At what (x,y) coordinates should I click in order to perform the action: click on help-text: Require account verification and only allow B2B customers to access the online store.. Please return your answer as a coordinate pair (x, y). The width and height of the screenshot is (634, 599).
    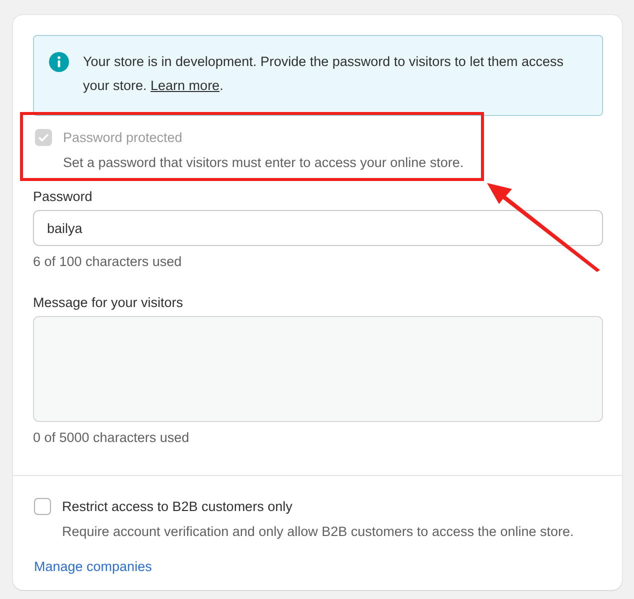
    Looking at the image, I should click on (318, 531).